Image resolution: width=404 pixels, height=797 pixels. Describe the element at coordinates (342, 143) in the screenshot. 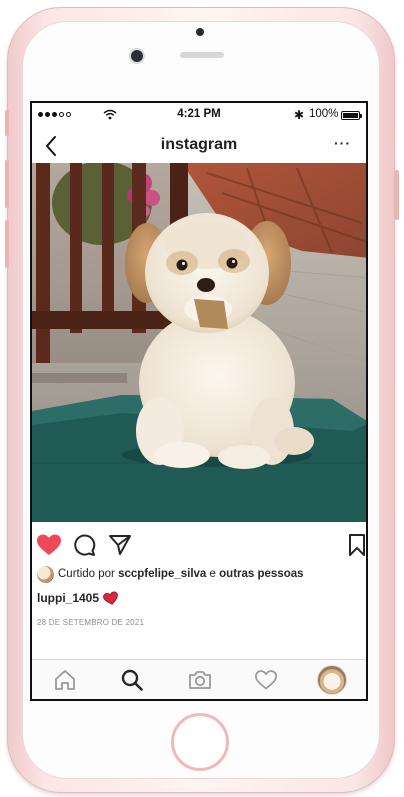

I see `more-options-button: ···` at that location.